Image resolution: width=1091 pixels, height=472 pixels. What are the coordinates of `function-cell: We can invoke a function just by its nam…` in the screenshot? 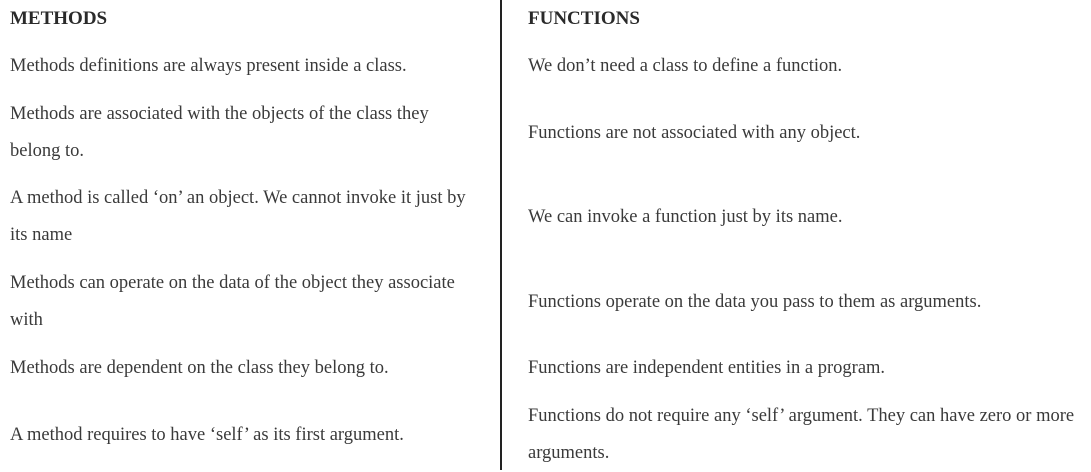 It's located at (685, 216).